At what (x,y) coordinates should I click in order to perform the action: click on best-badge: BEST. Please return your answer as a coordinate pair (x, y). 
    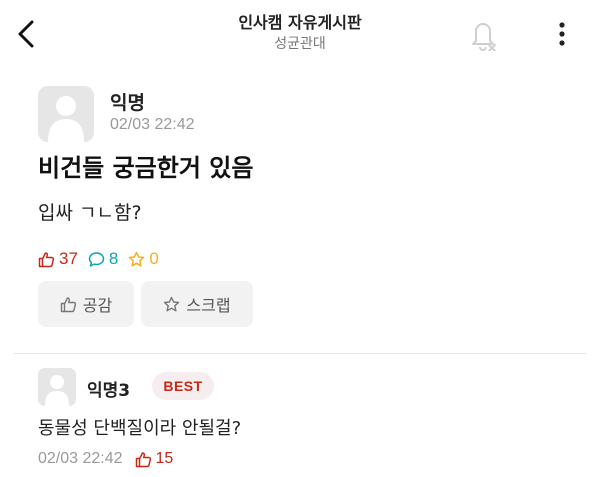
    Looking at the image, I should click on (183, 386).